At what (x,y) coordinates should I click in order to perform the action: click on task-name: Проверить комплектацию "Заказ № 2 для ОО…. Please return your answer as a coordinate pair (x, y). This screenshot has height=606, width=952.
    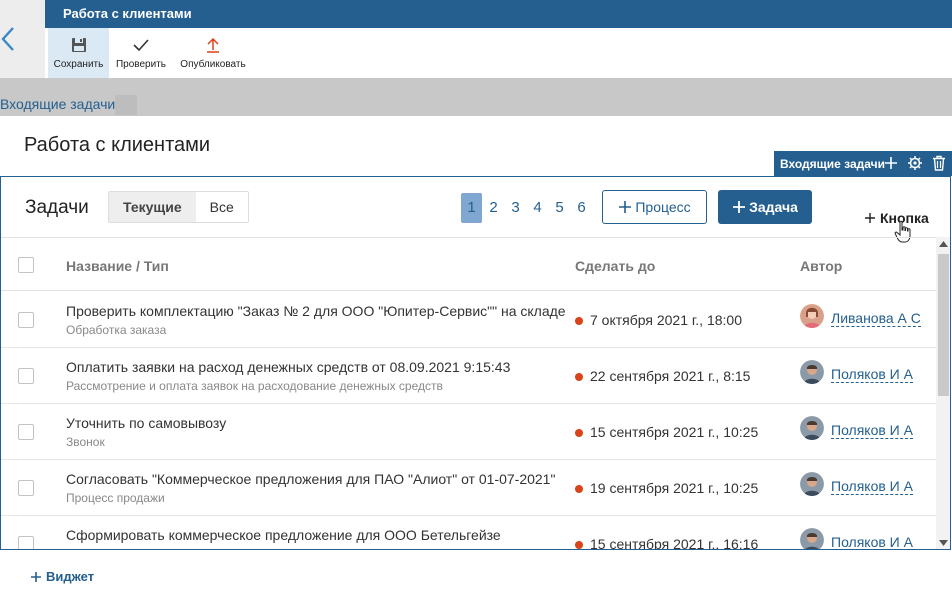
    Looking at the image, I should click on (316, 311).